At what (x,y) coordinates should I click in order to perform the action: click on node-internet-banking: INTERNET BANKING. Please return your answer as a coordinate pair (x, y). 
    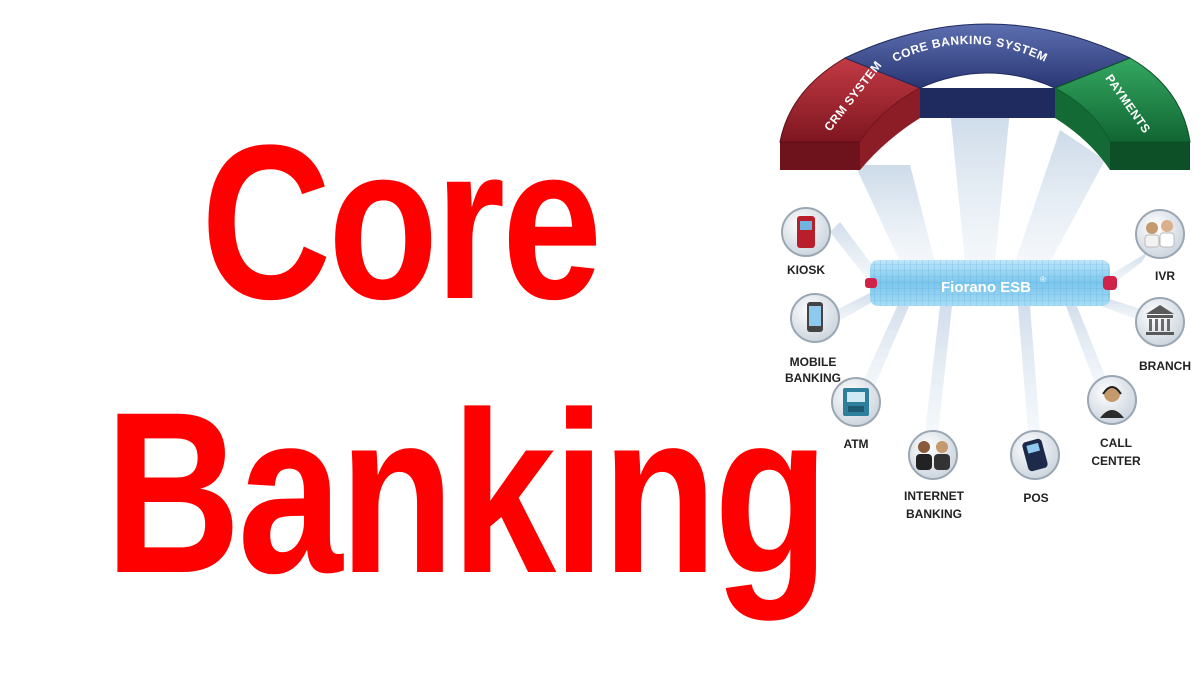
    Looking at the image, I should click on (934, 475).